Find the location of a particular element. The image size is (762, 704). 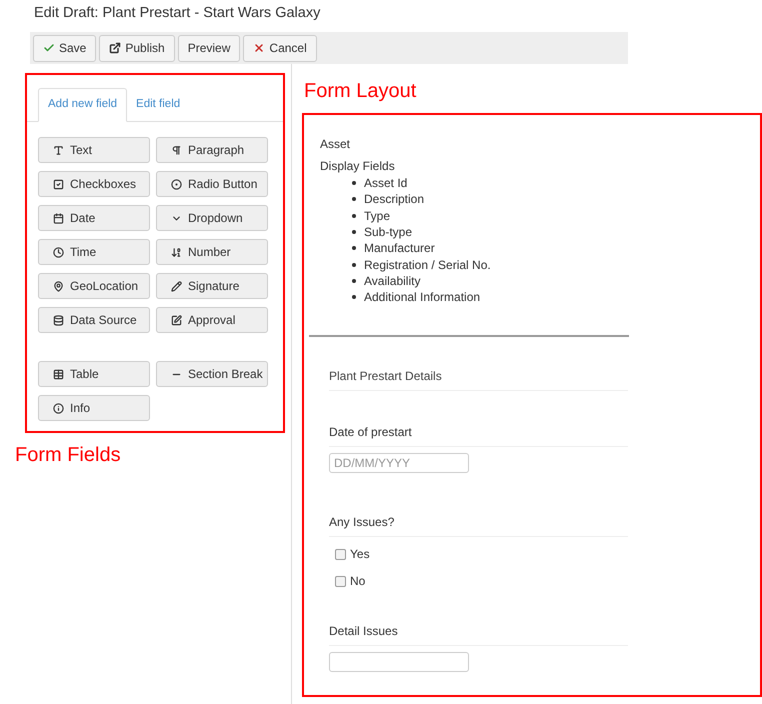

field-type-button: Number is located at coordinates (212, 252).